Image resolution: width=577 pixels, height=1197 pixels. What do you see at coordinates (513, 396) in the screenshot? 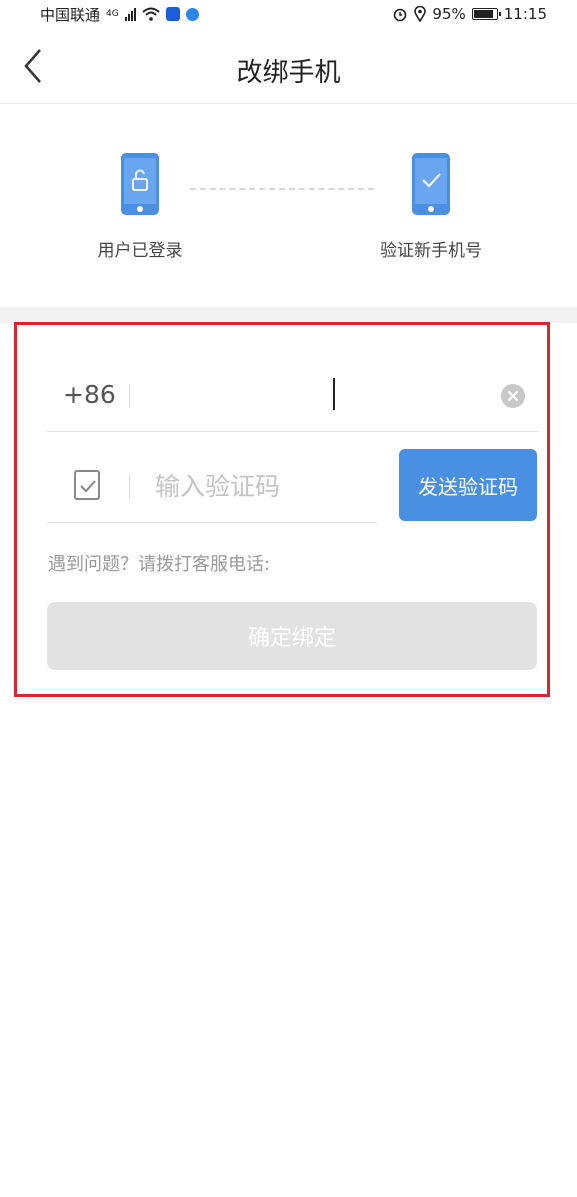
I see `clear-icon` at bounding box center [513, 396].